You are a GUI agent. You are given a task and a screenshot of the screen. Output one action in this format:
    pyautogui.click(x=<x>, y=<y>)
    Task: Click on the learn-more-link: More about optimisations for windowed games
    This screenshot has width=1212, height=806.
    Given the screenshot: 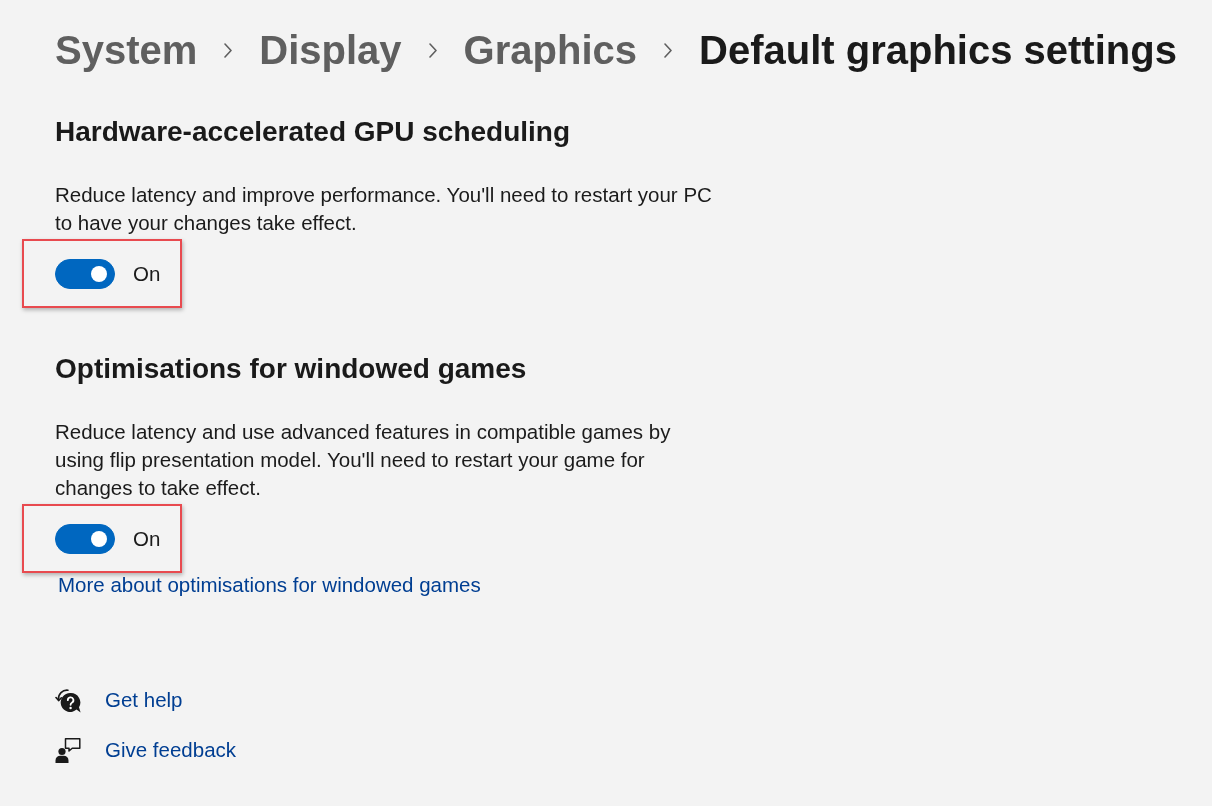 What is the action you would take?
    pyautogui.click(x=269, y=585)
    